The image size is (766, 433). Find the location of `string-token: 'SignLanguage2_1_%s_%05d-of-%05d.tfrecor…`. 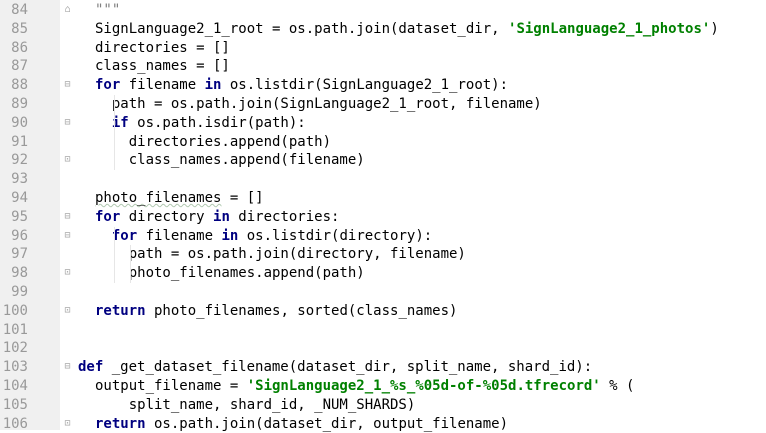

string-token: 'SignLanguage2_1_%s_%05d-of-%05d.tfrecor… is located at coordinates (423, 386).